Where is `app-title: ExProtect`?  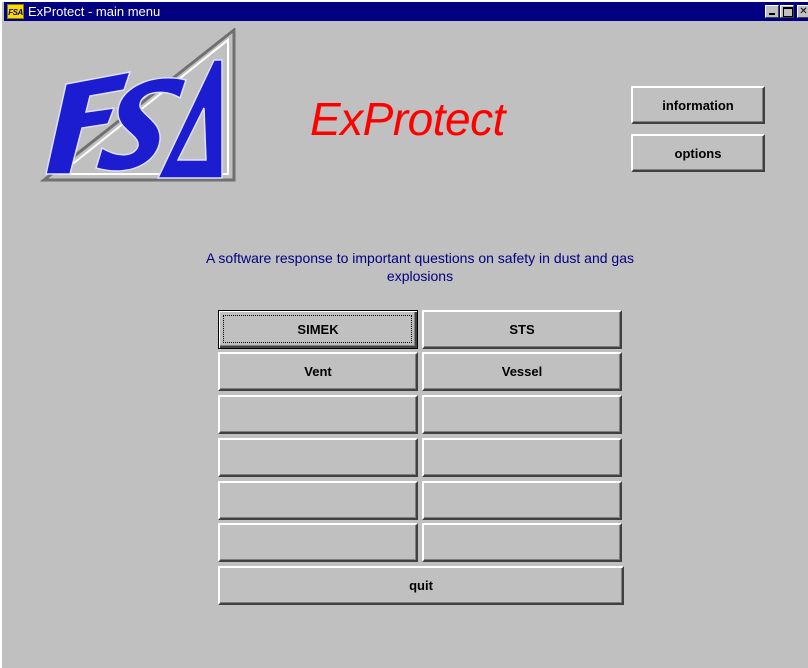 app-title: ExProtect is located at coordinates (407, 119).